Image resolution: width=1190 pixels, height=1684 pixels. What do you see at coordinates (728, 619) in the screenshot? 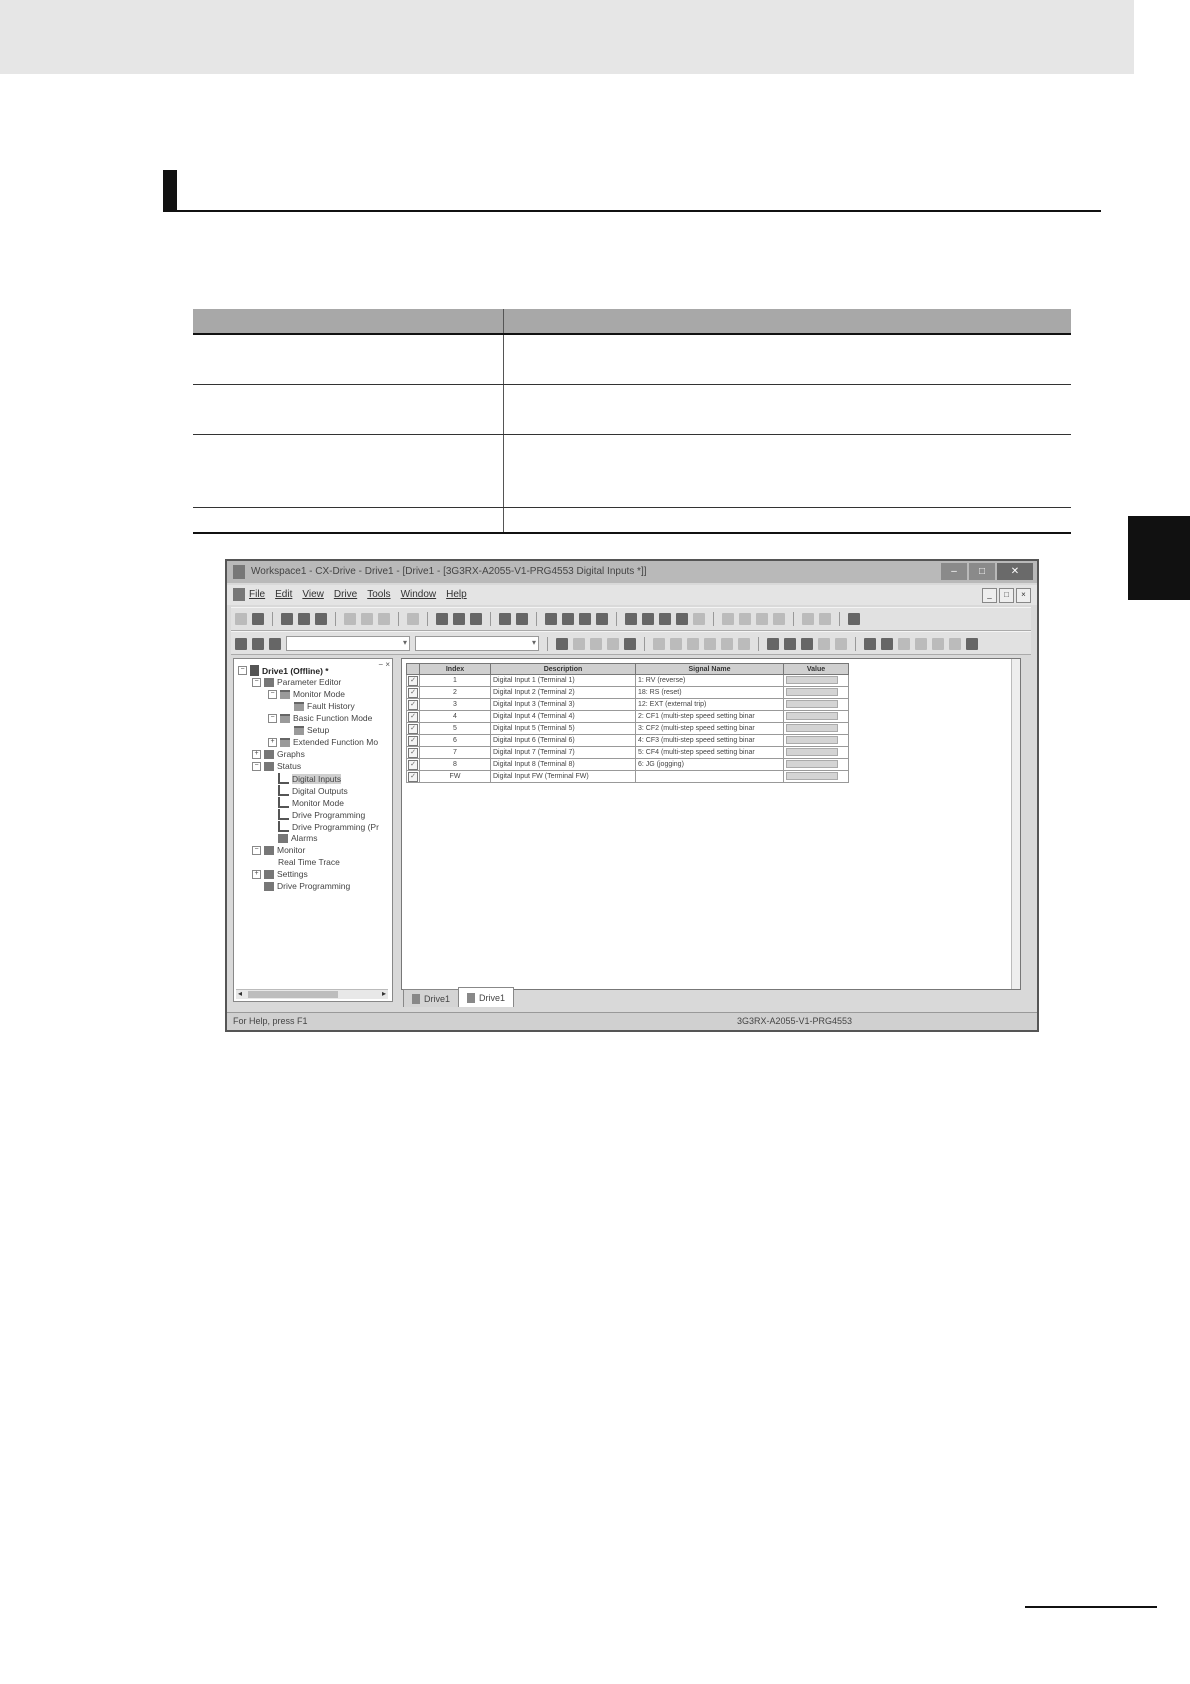
I see `zoom-fit-icon` at bounding box center [728, 619].